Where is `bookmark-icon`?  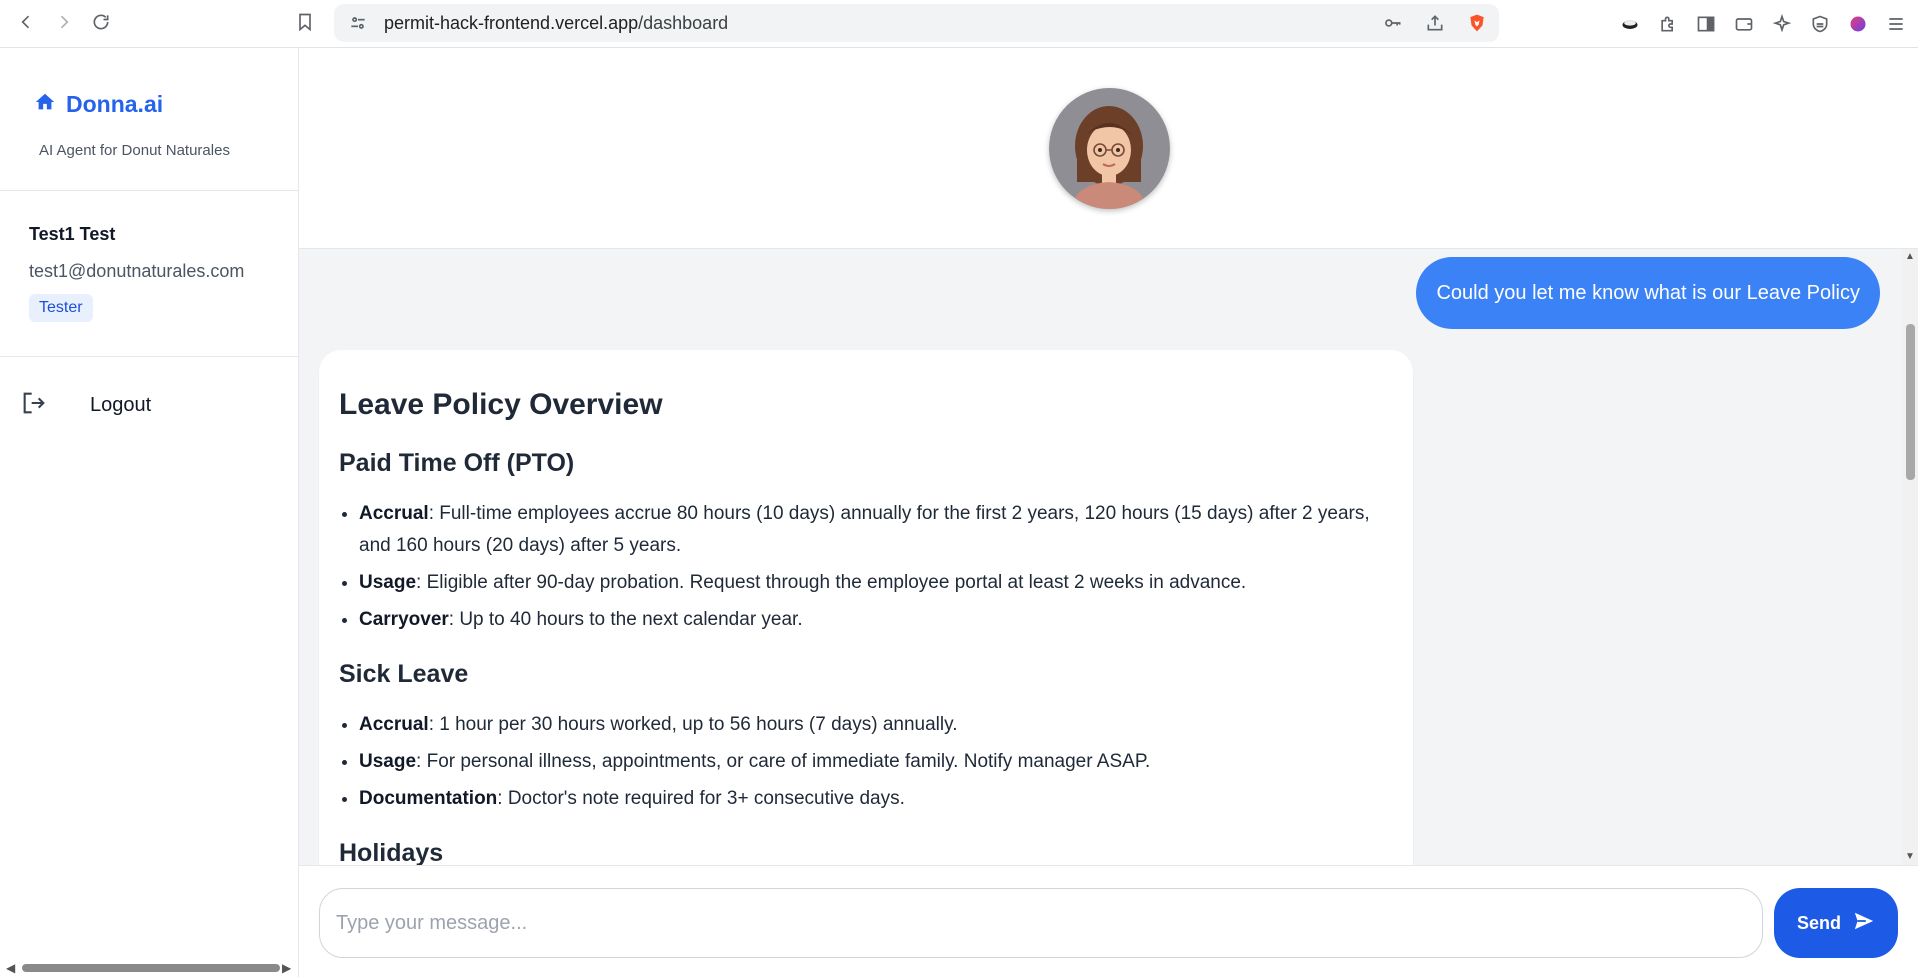
bookmark-icon is located at coordinates (305, 22).